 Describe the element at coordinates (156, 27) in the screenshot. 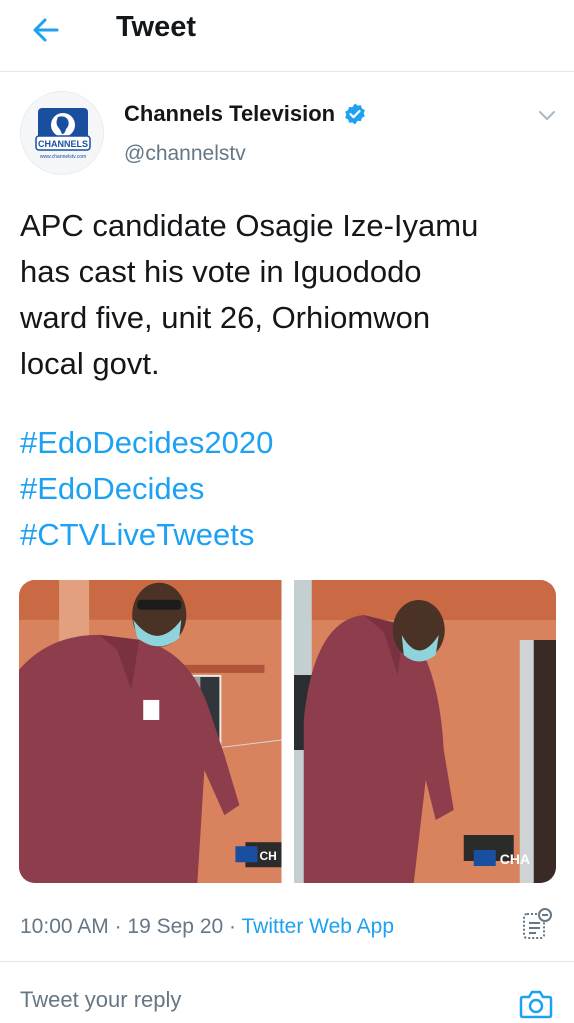

I see `page-title: Tweet` at that location.